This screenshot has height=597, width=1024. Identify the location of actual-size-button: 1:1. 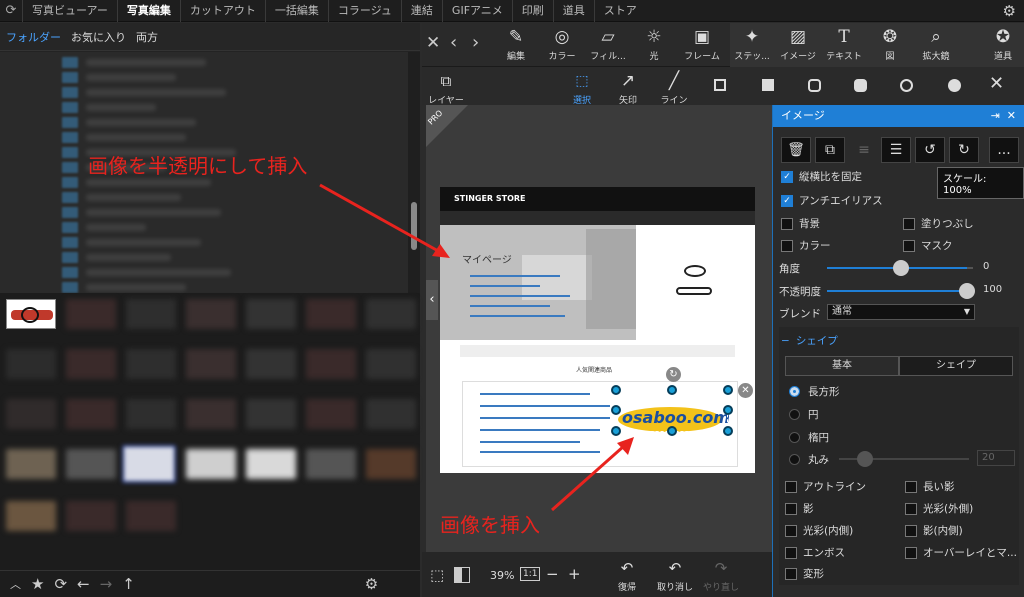
(530, 574).